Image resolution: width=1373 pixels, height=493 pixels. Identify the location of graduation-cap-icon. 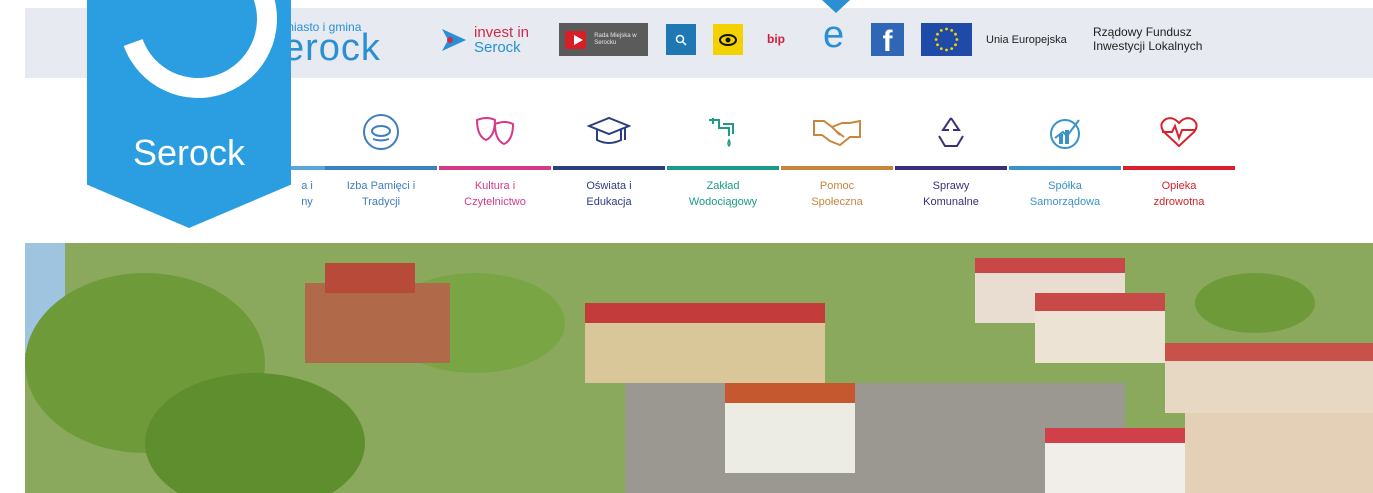
(609, 130).